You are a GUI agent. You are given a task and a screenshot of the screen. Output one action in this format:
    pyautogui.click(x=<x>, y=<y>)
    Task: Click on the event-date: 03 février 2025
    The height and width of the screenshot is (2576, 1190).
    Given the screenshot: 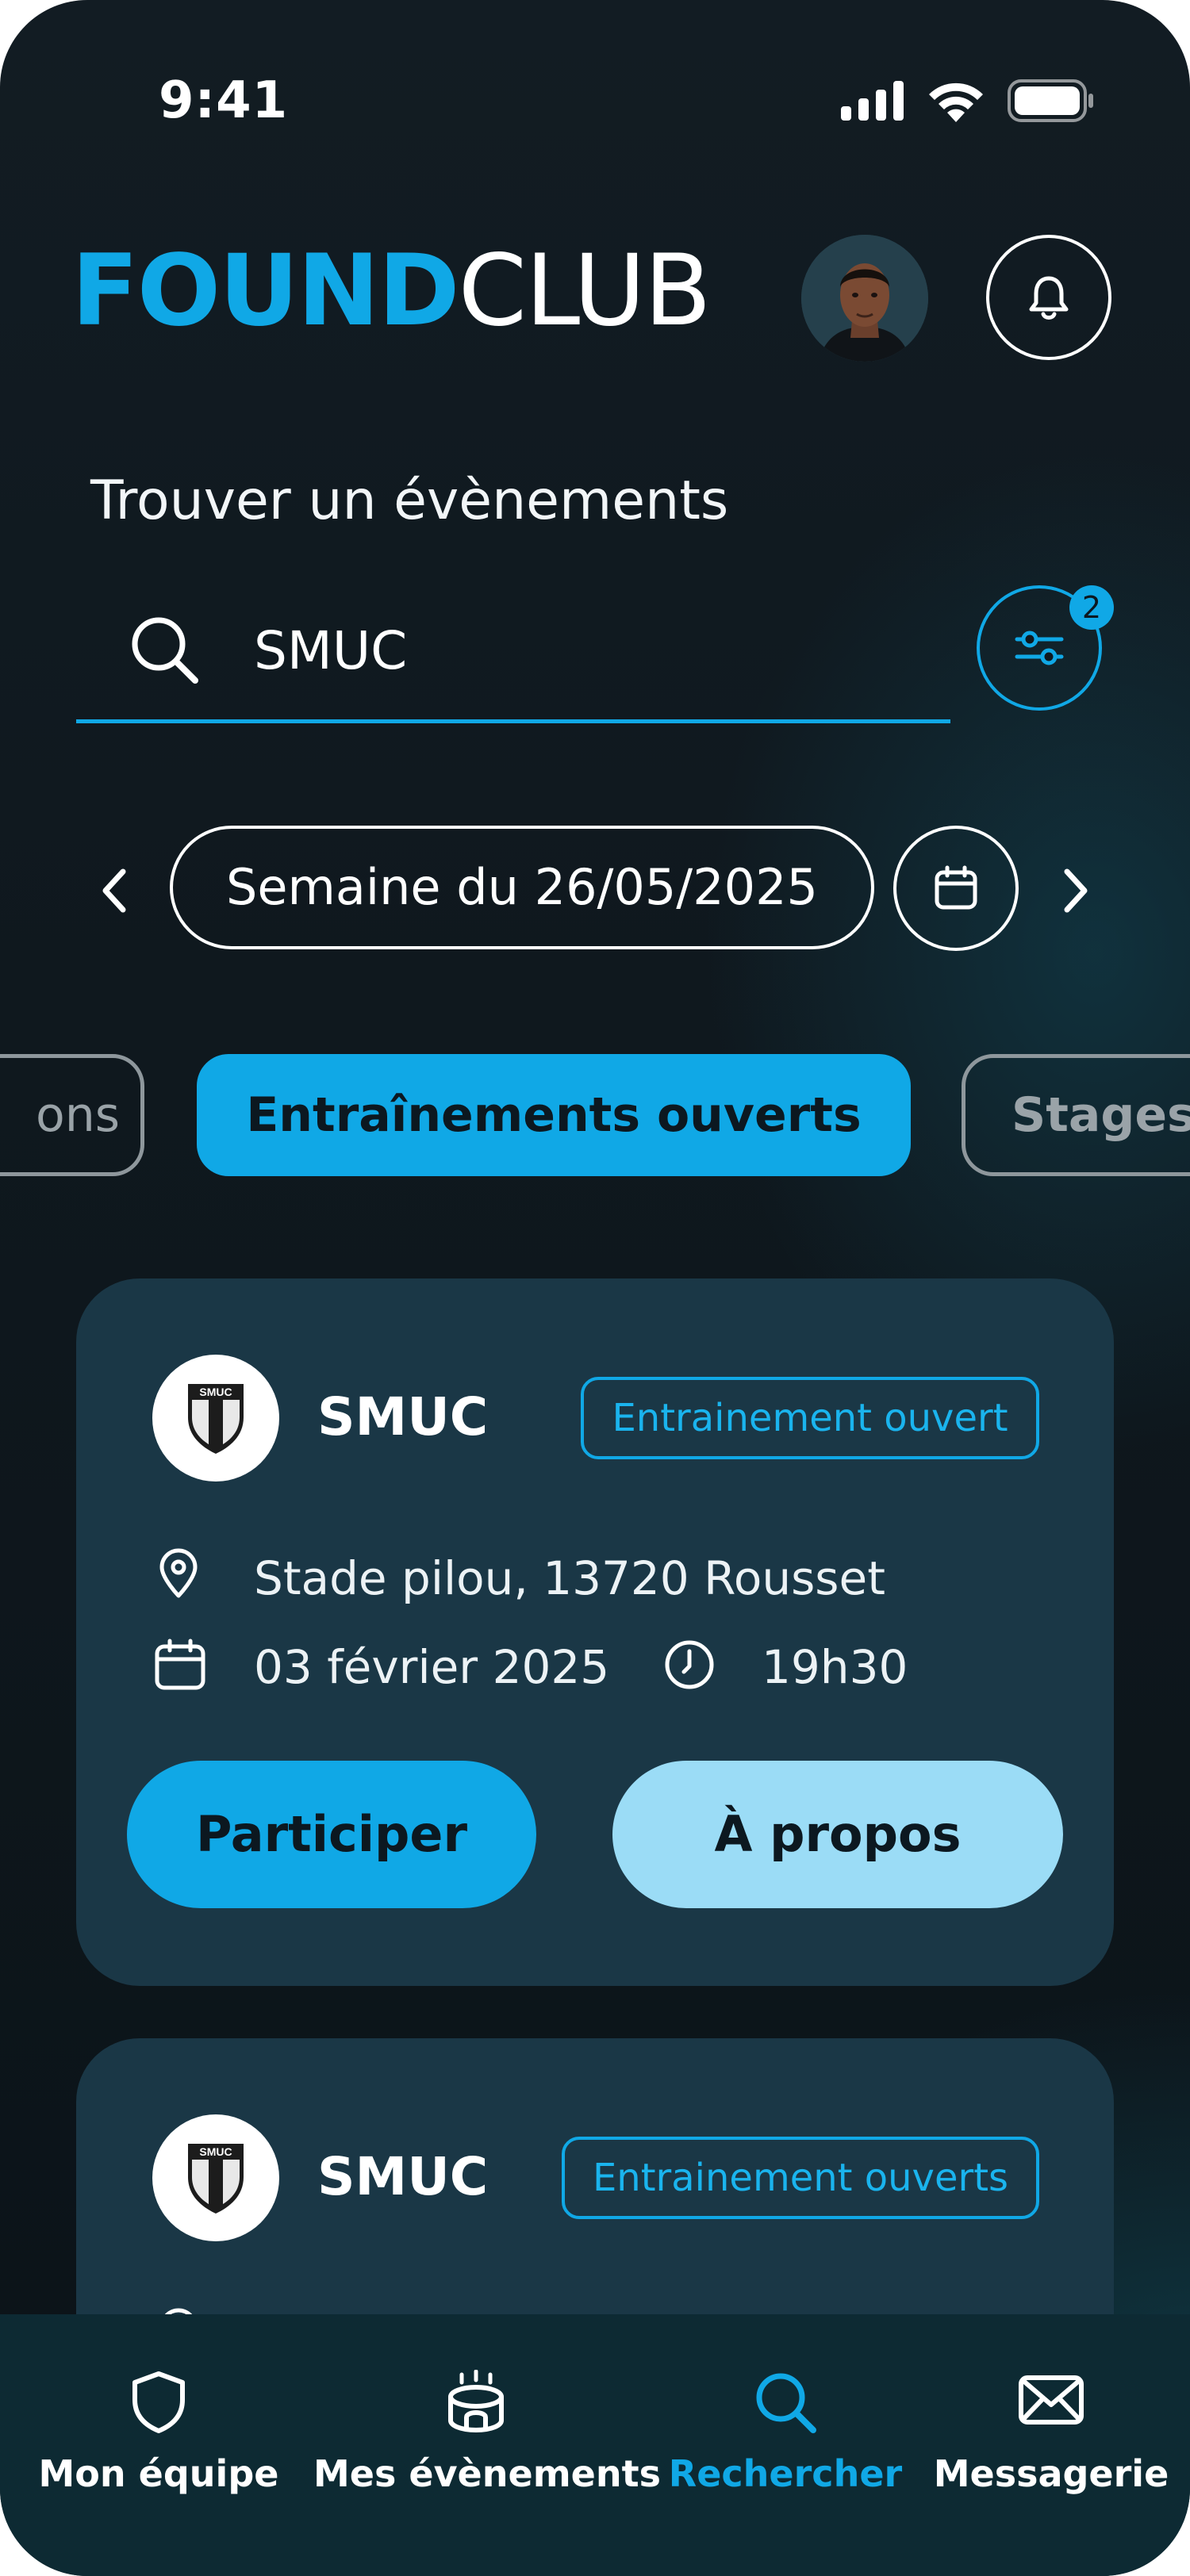 What is the action you would take?
    pyautogui.click(x=432, y=1667)
    